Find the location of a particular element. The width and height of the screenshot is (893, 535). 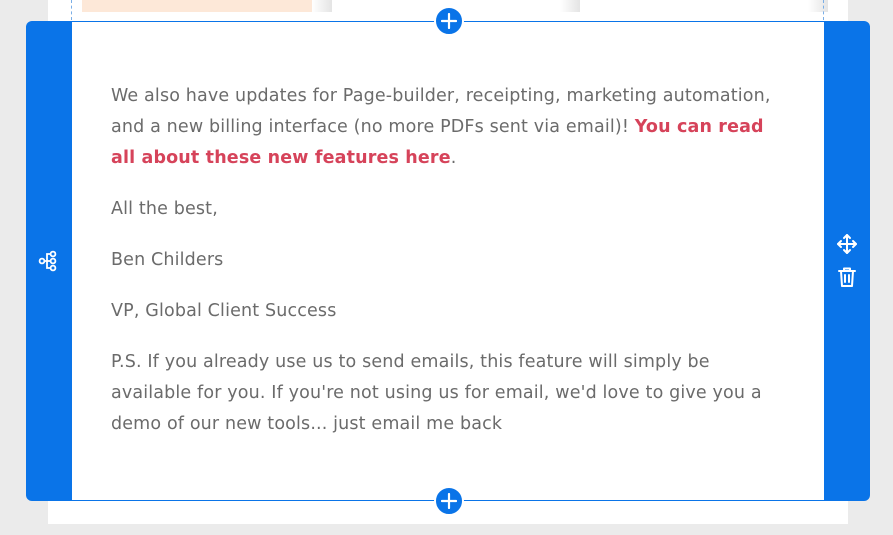

trash-icon is located at coordinates (847, 277).